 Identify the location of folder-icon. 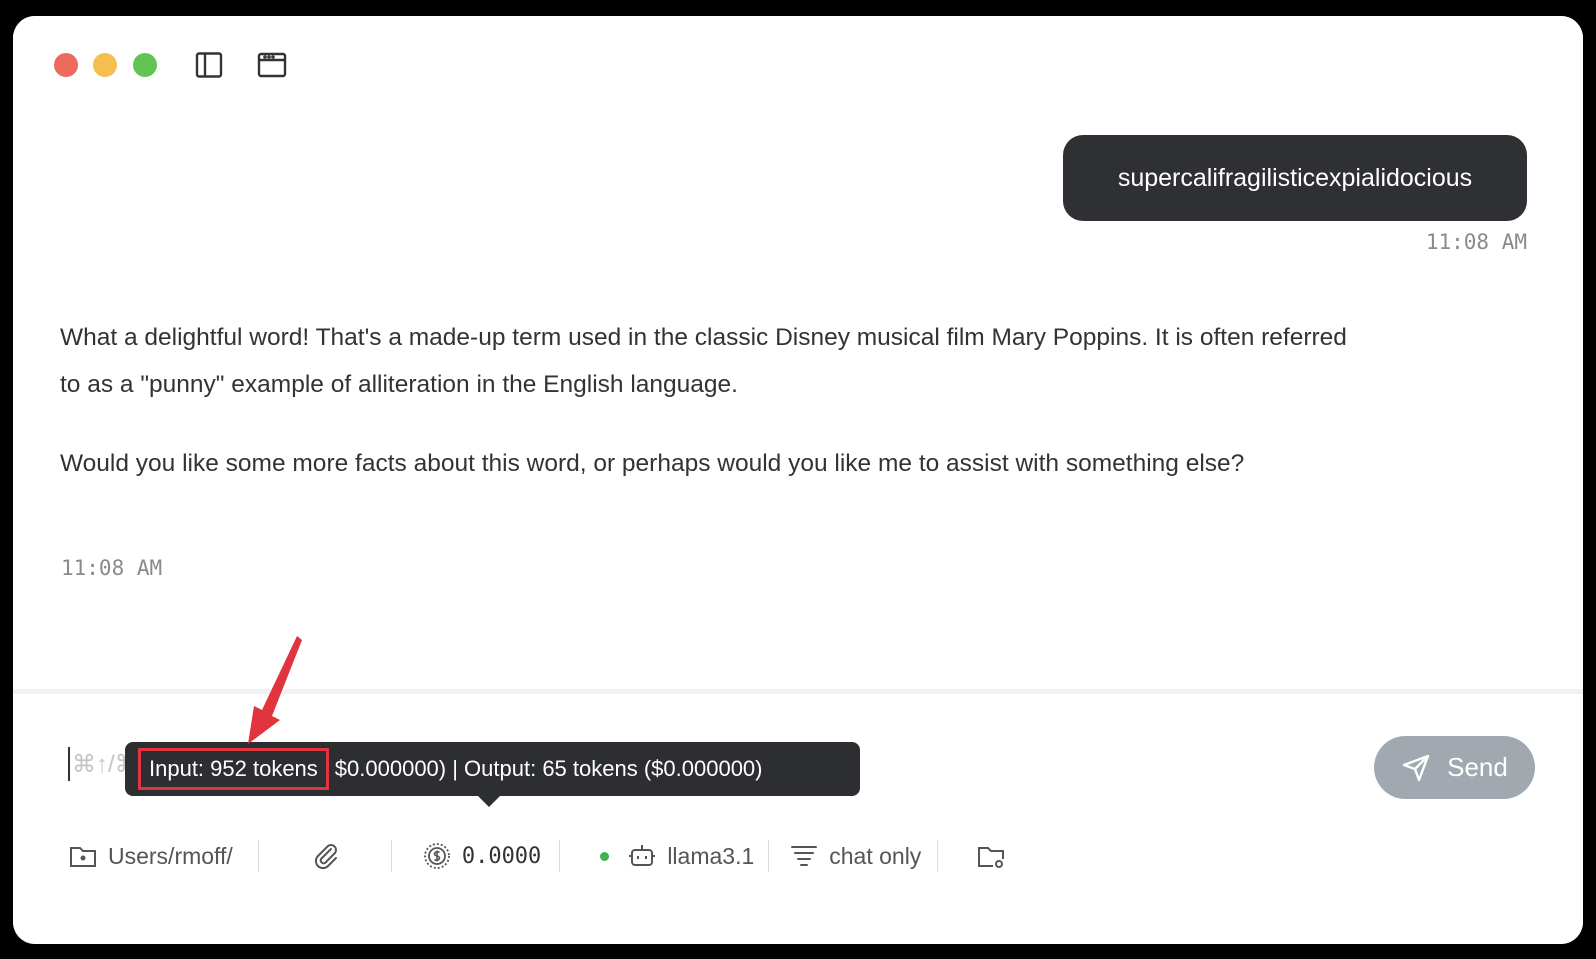
(83, 857).